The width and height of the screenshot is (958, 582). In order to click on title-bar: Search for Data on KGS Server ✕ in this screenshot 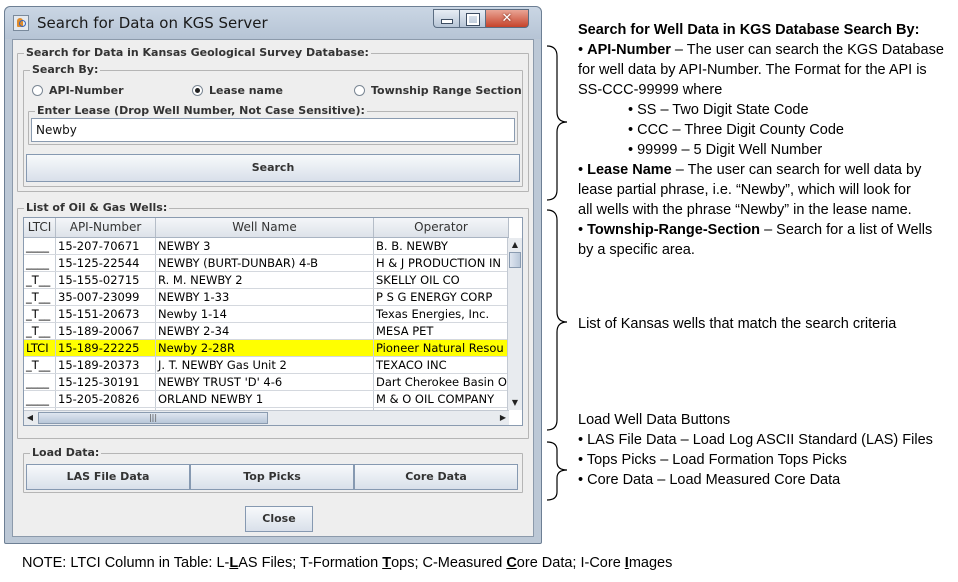, I will do `click(273, 23)`.